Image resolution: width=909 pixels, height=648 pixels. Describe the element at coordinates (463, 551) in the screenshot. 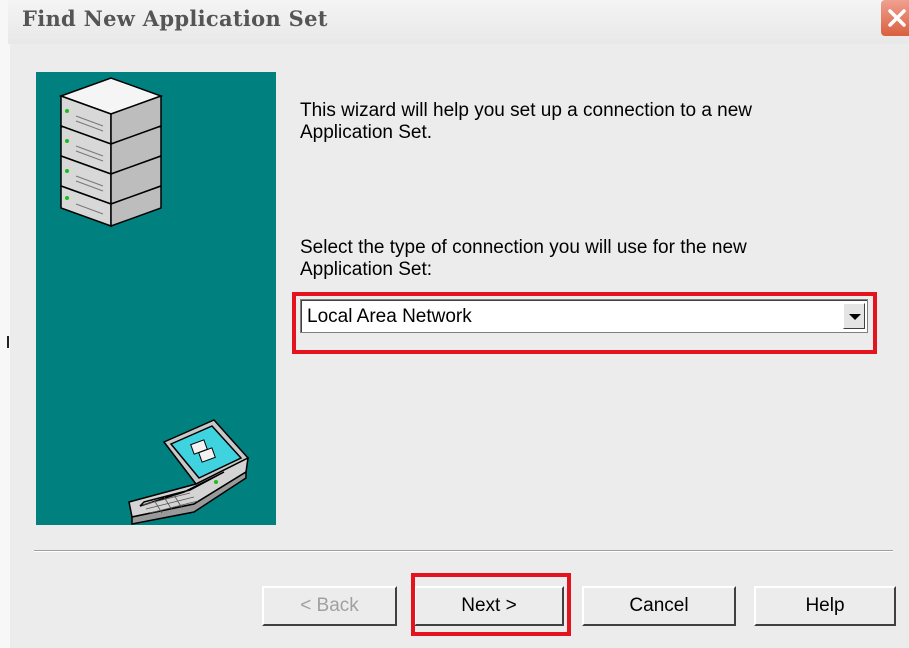

I see `button-separator` at that location.